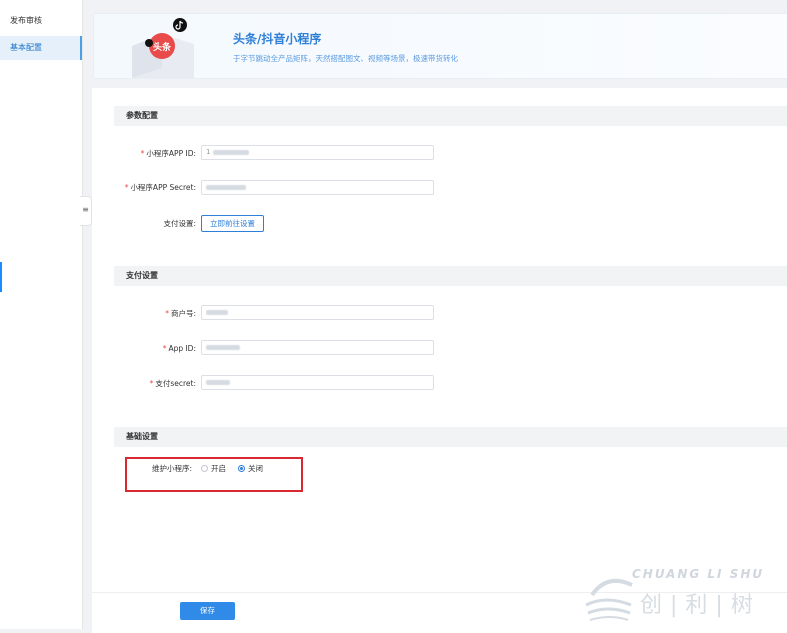 The height and width of the screenshot is (633, 787). I want to click on sidebar: 发布审核 基本配置, so click(41, 314).